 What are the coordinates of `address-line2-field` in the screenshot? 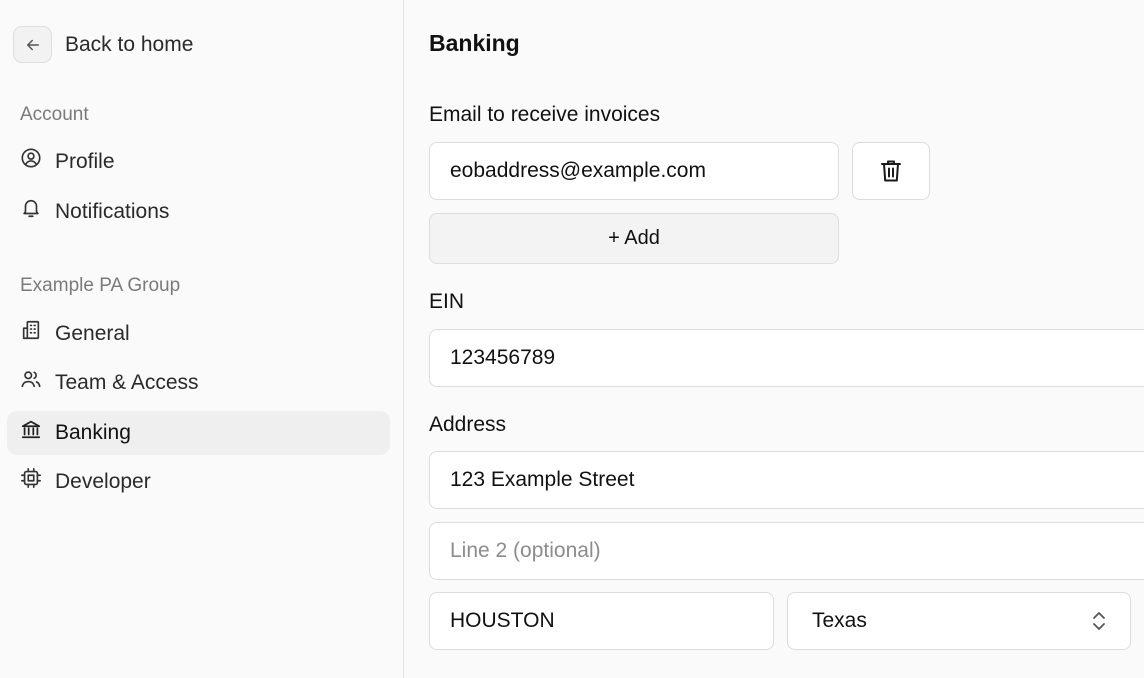 It's located at (786, 551).